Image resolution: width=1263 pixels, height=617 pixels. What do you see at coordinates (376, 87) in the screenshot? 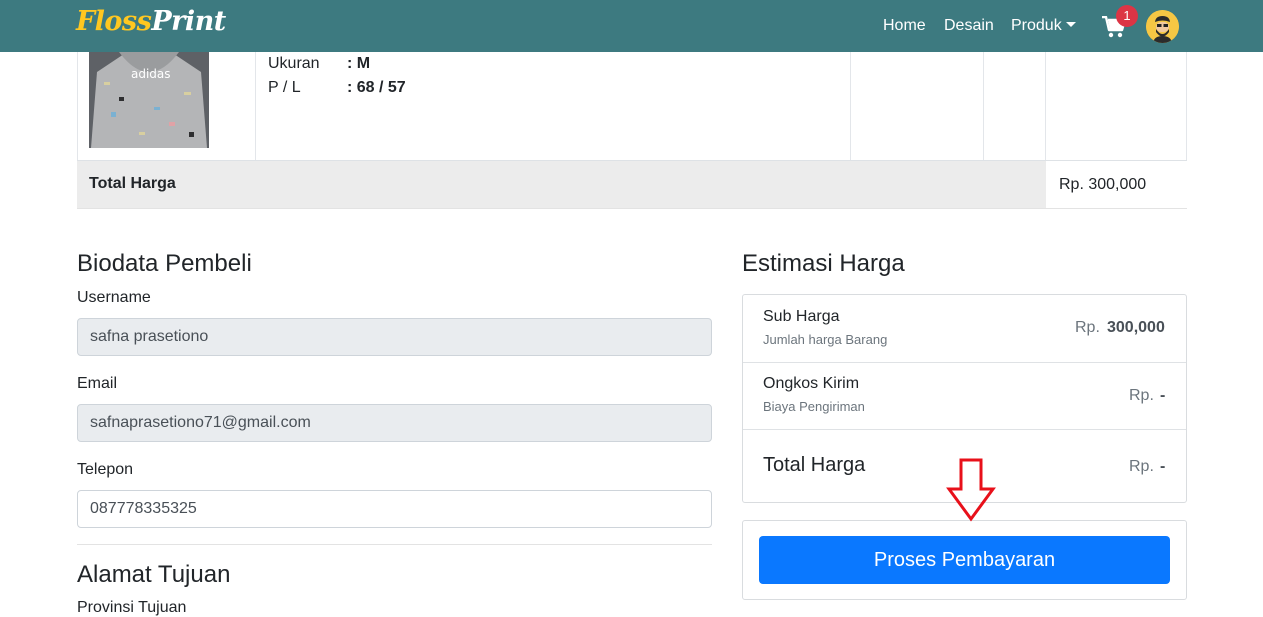
I see `attr-value-pl: : 68 / 57` at bounding box center [376, 87].